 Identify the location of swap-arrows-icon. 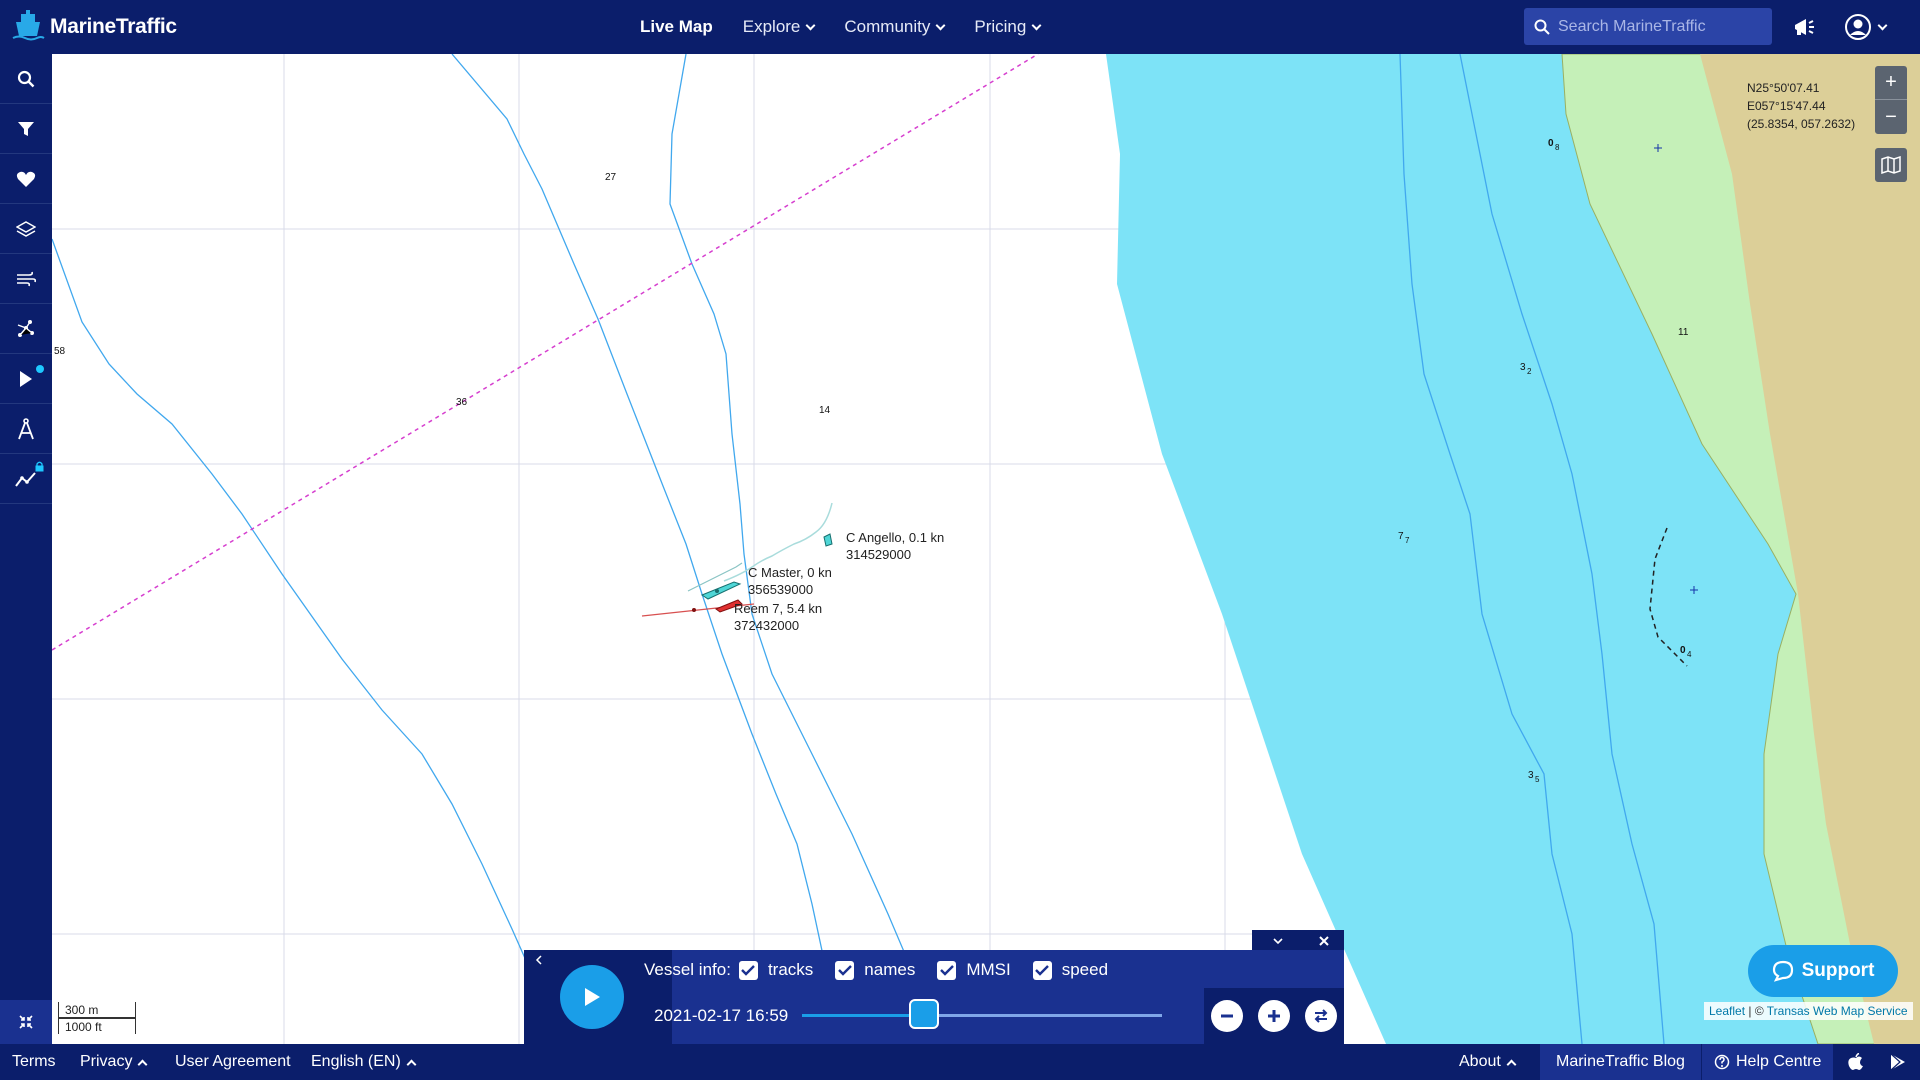
(1321, 1016).